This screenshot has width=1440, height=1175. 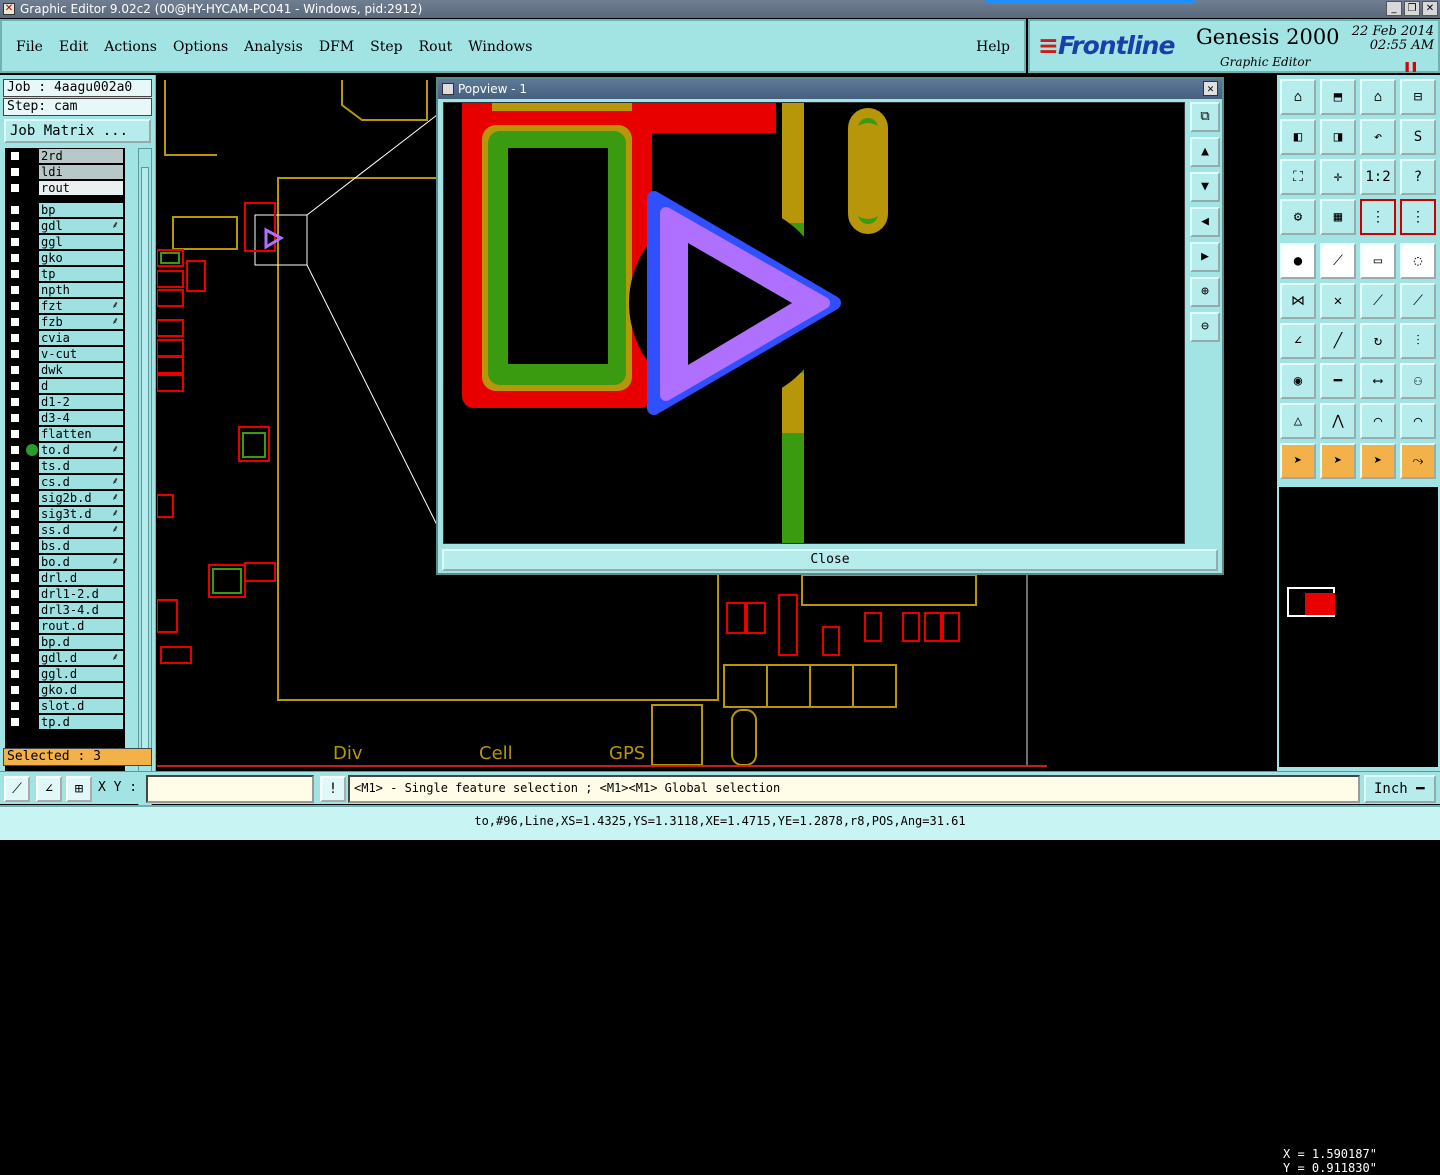 I want to click on layer-name: v-cut, so click(x=81, y=354).